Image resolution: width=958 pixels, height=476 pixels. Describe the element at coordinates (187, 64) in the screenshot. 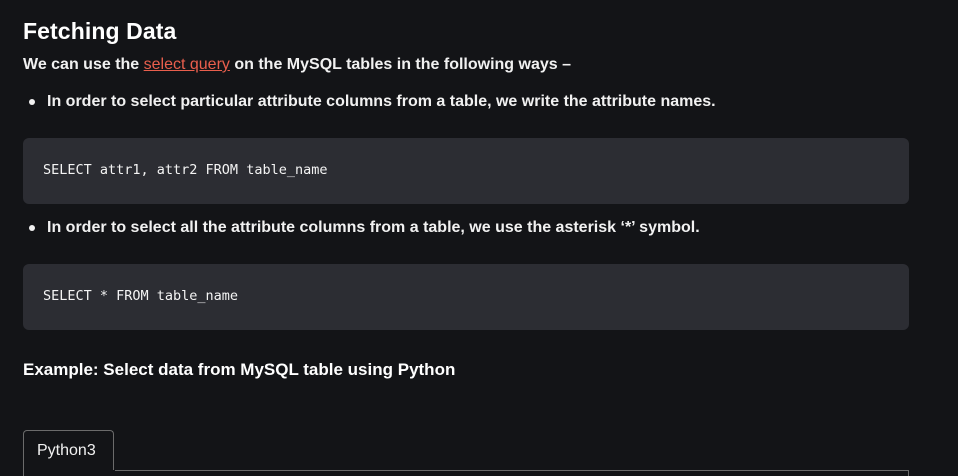

I see `select-query-link: select query` at that location.